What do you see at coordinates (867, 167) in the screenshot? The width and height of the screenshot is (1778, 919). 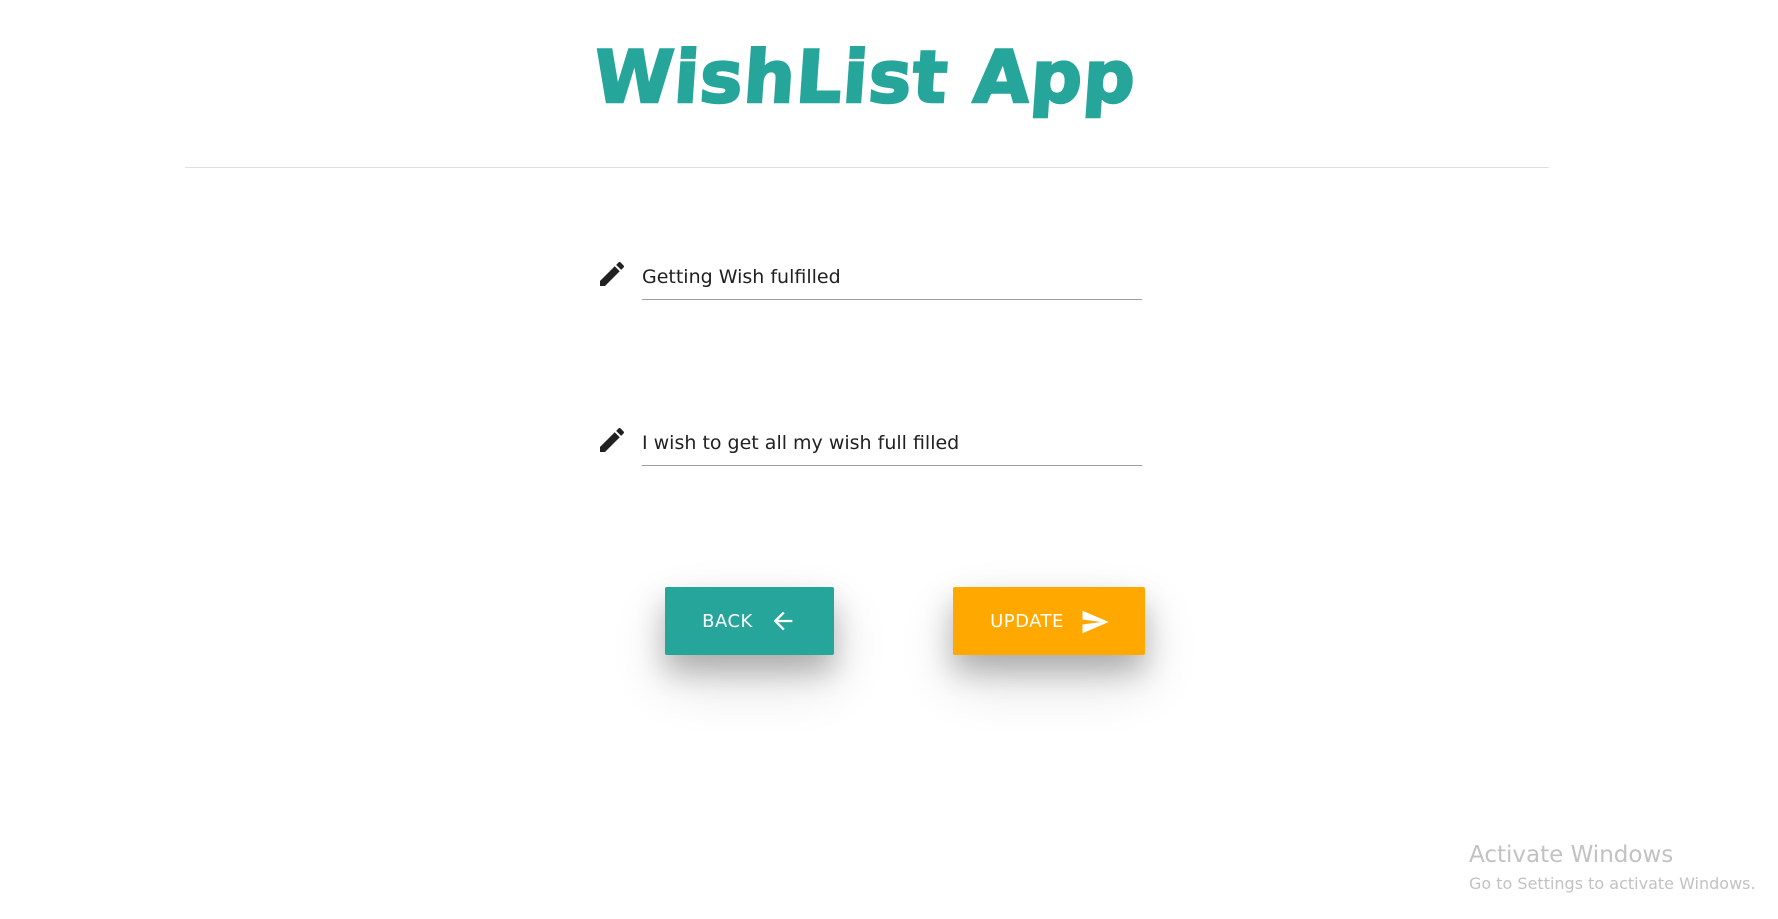 I see `header-divider` at bounding box center [867, 167].